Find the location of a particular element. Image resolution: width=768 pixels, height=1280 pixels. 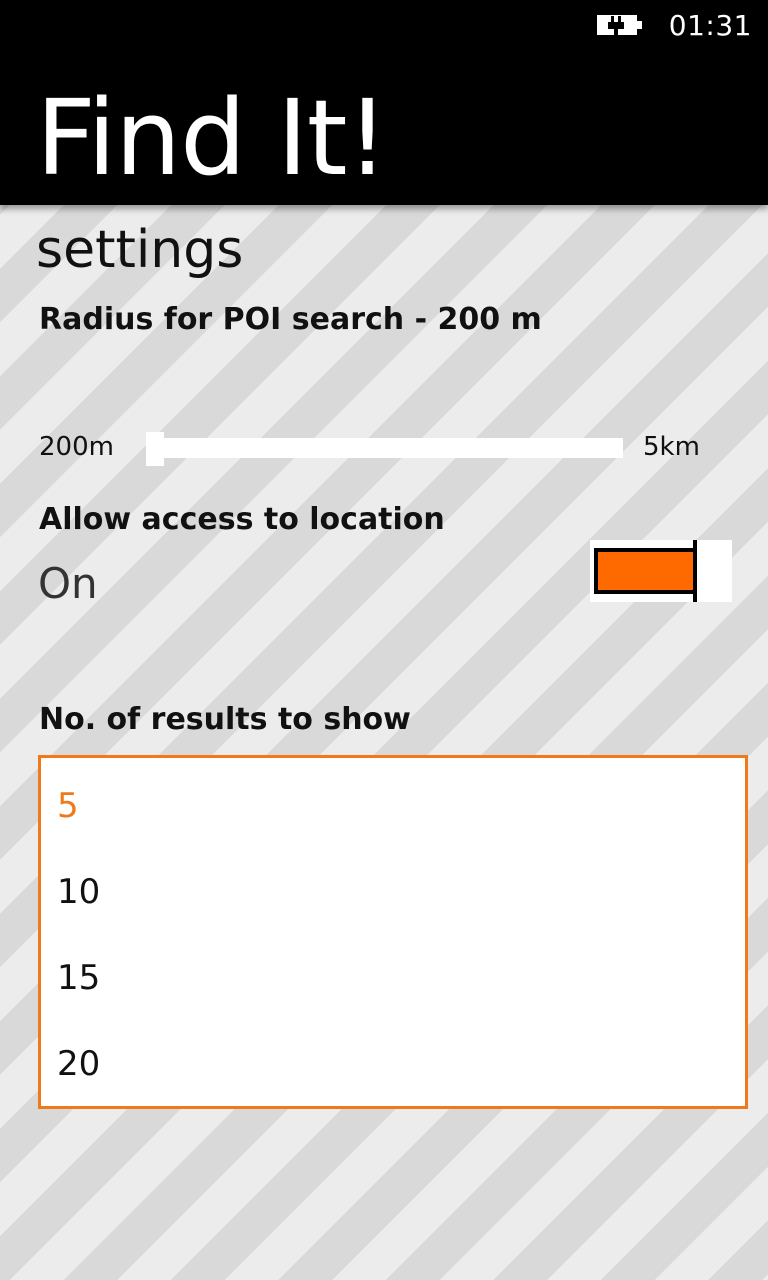

location-toggle-switch is located at coordinates (661, 571).